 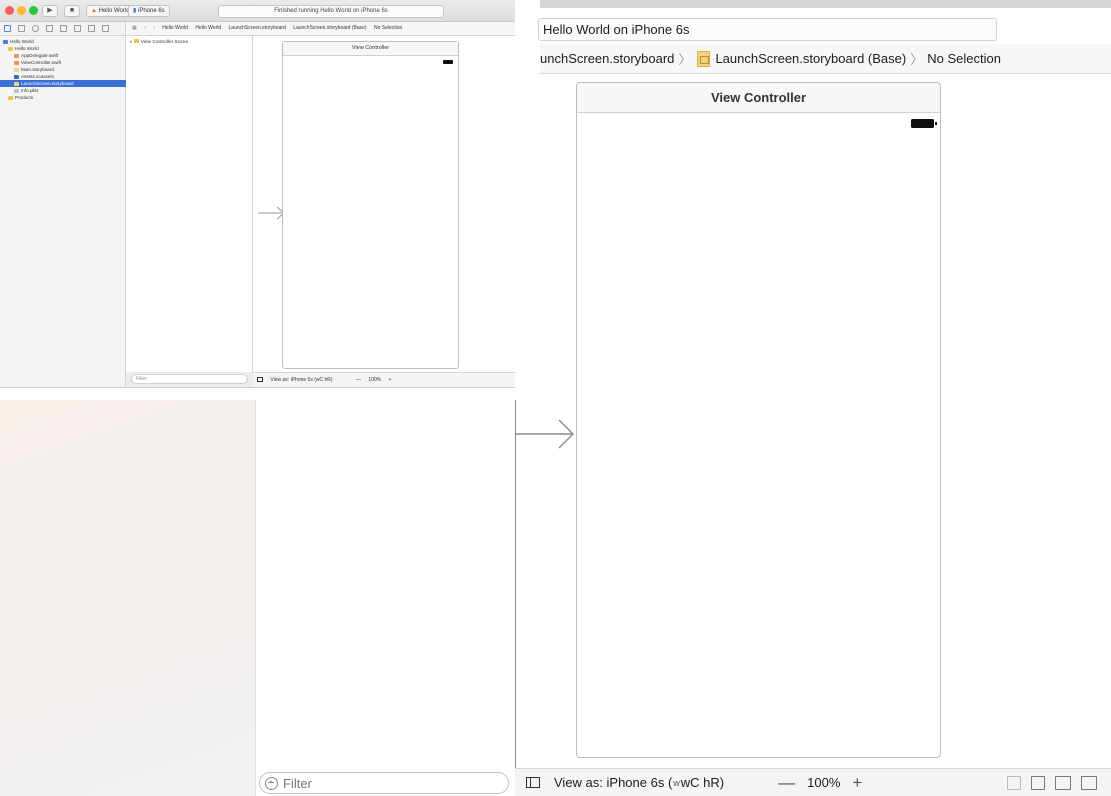 What do you see at coordinates (515, 584) in the screenshot?
I see `canvas-divider` at bounding box center [515, 584].